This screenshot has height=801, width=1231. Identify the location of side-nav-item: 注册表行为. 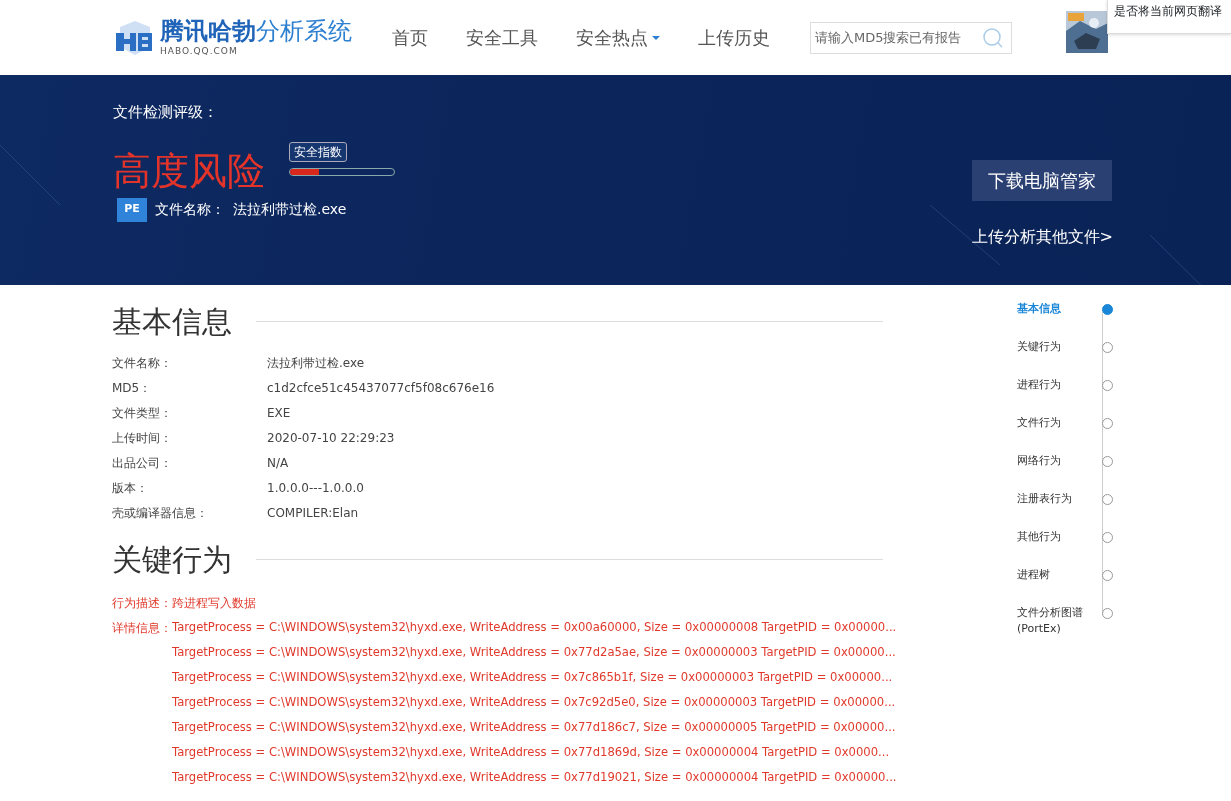
(1044, 499).